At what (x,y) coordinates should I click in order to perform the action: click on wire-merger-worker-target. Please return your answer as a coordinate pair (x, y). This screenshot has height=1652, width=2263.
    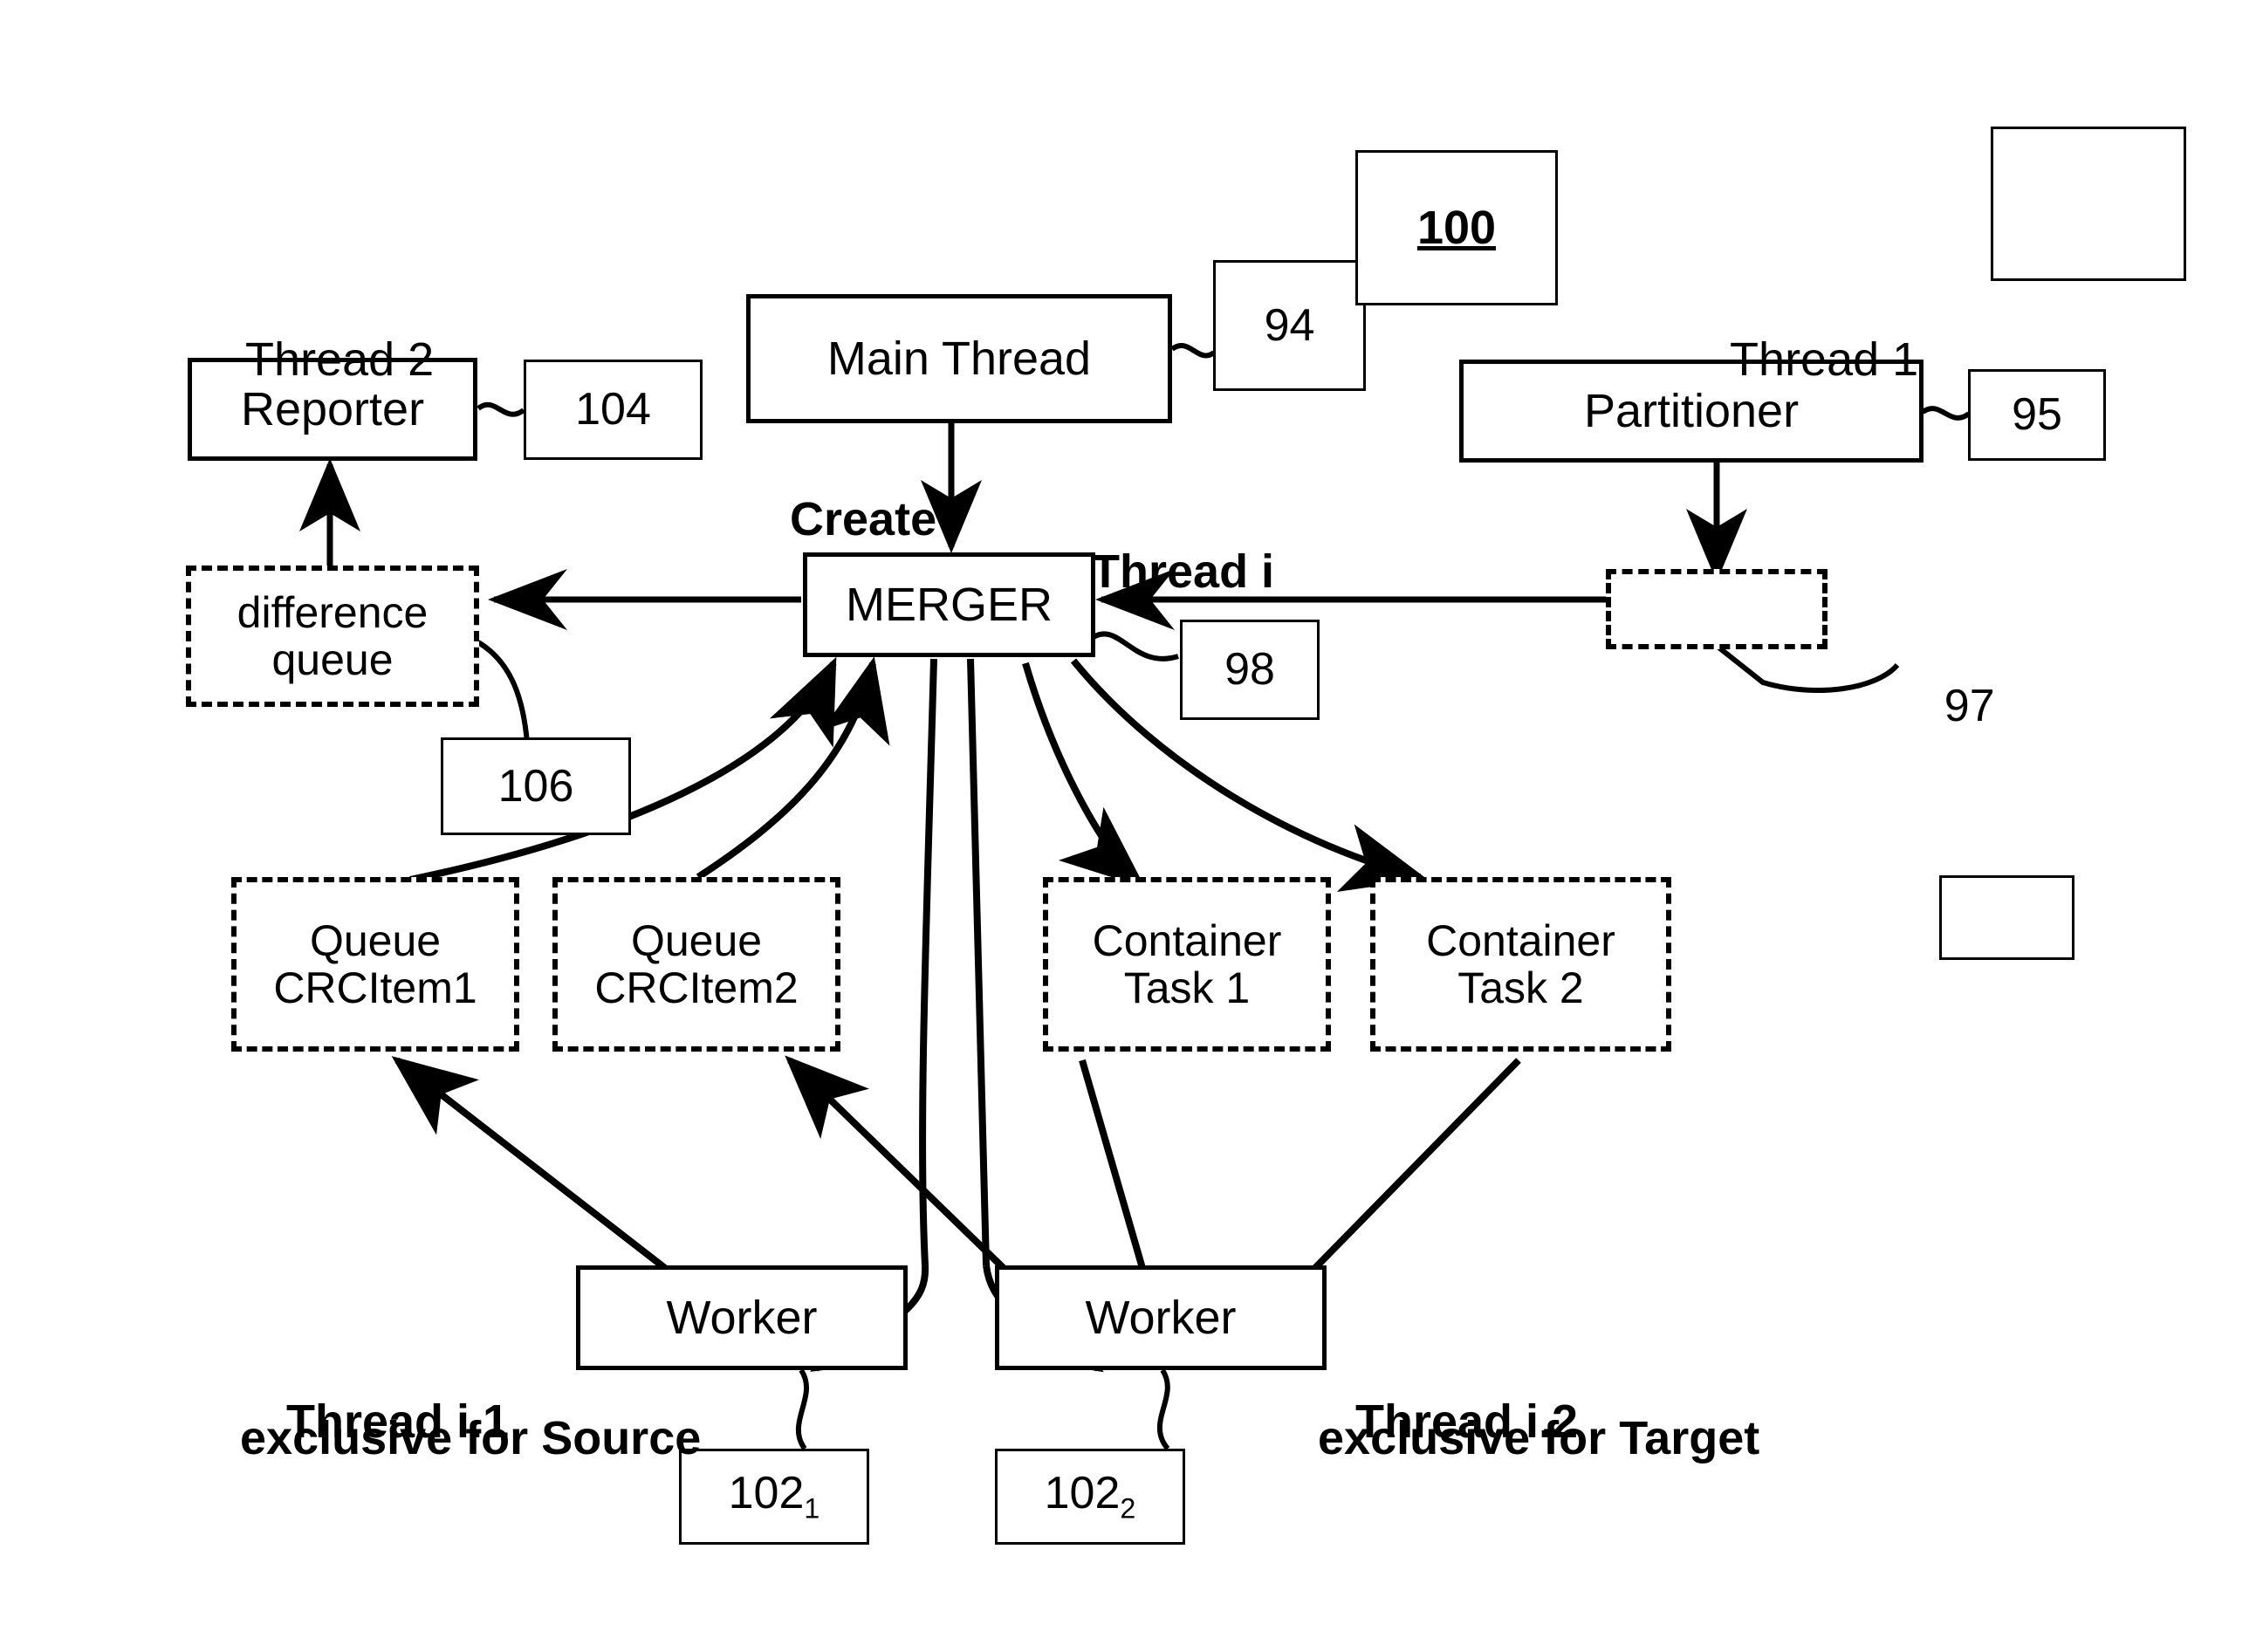
    Looking at the image, I should click on (978, 962).